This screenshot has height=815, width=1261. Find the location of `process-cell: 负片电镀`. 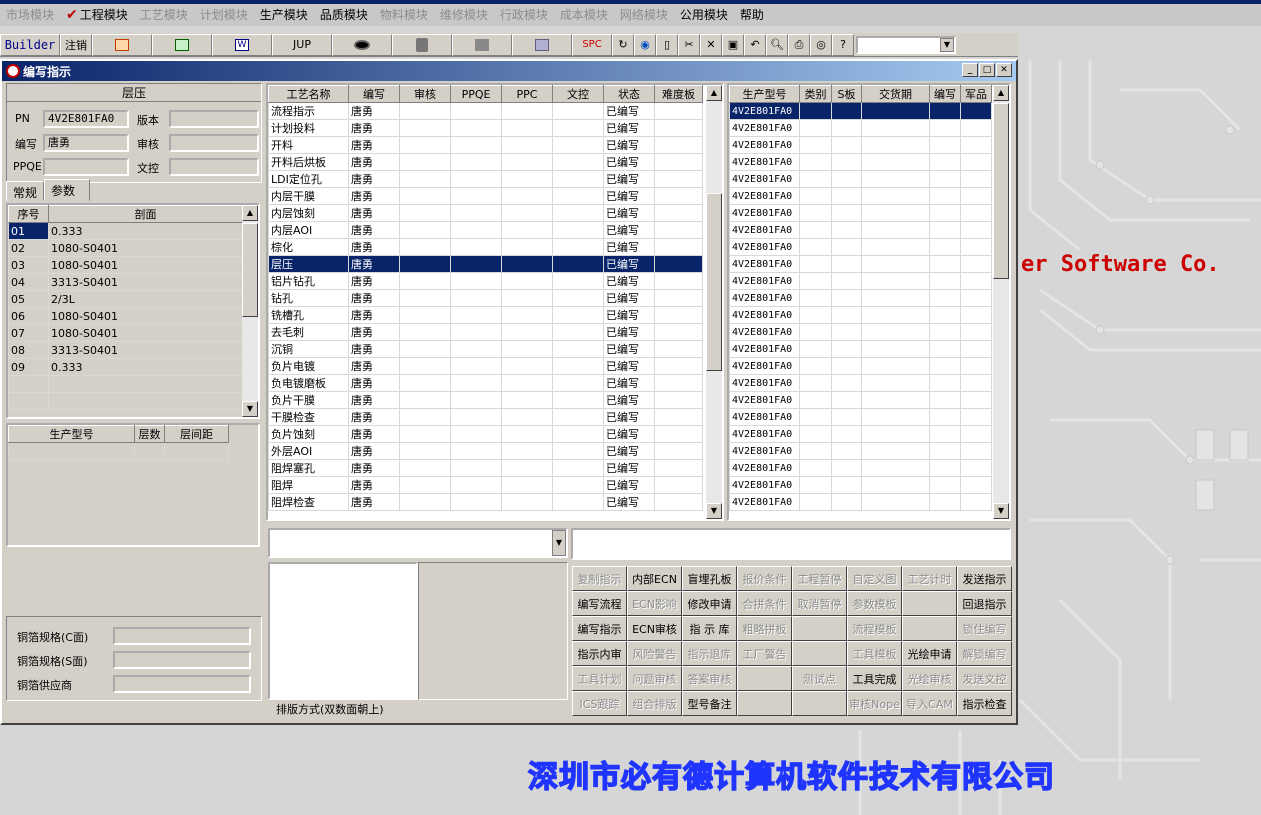

process-cell: 负片电镀 is located at coordinates (308, 366).